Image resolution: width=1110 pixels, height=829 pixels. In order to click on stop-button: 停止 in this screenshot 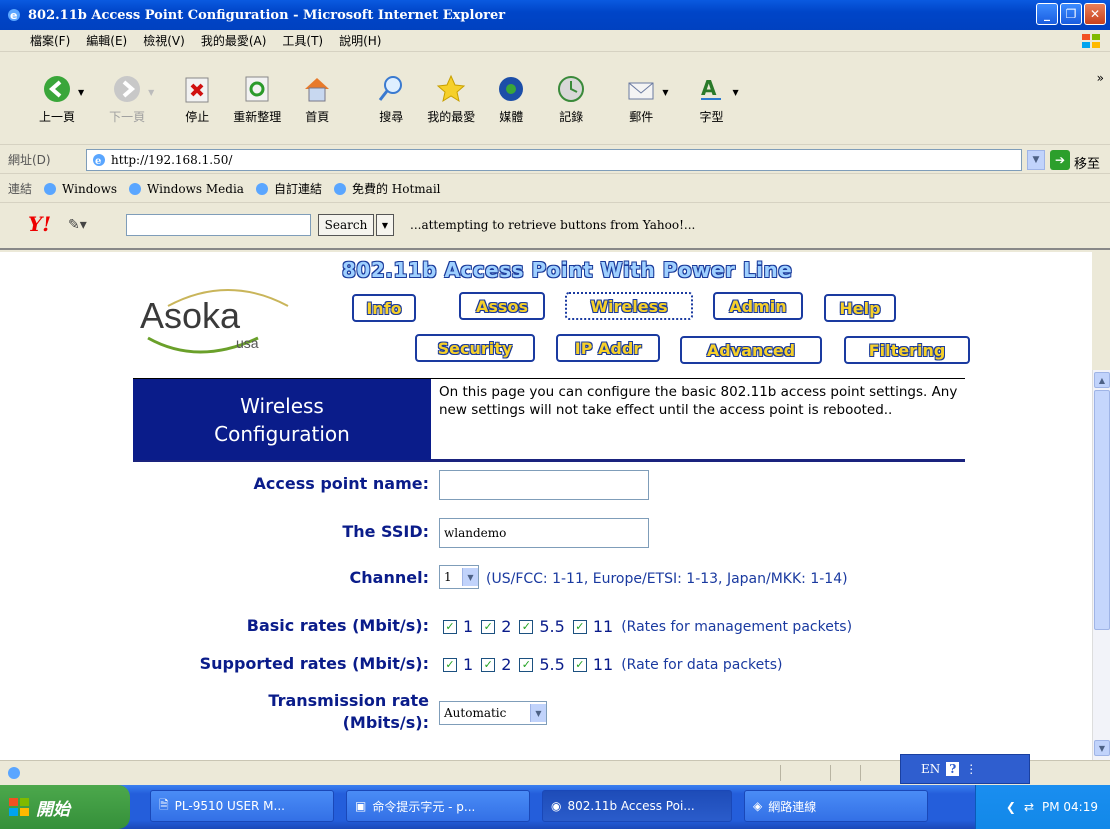, I will do `click(197, 99)`.